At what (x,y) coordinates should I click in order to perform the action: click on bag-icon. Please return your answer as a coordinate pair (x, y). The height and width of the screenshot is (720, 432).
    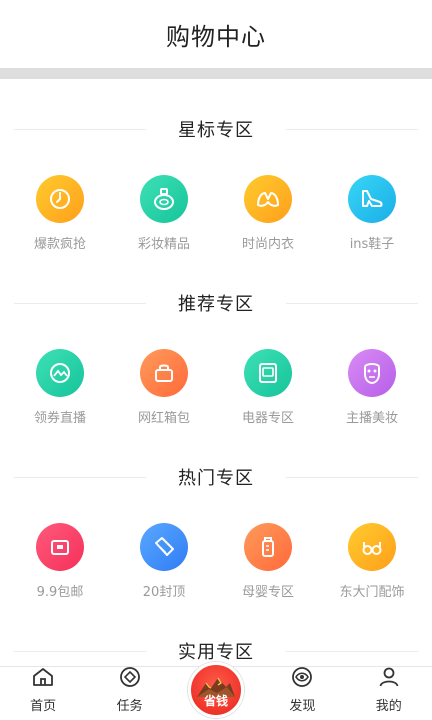
    Looking at the image, I should click on (164, 373).